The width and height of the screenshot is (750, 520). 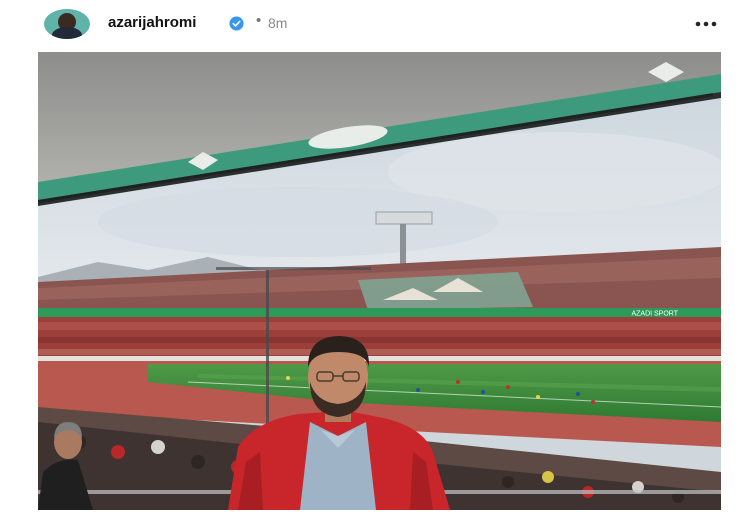 What do you see at coordinates (236, 23) in the screenshot?
I see `verified-badge-icon` at bounding box center [236, 23].